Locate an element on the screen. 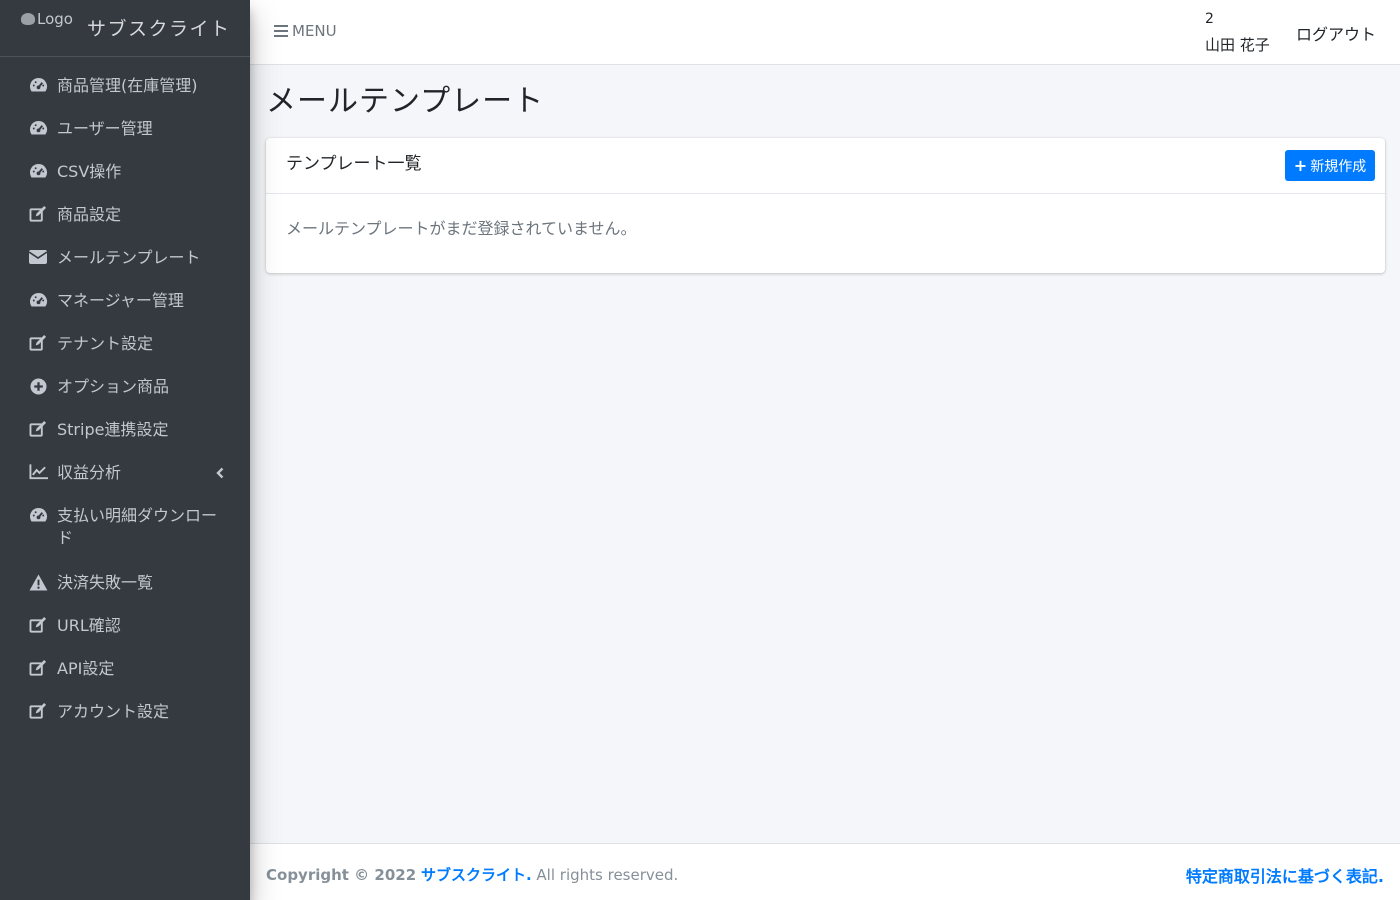  sidebar-item-label: URL確認 is located at coordinates (89, 625).